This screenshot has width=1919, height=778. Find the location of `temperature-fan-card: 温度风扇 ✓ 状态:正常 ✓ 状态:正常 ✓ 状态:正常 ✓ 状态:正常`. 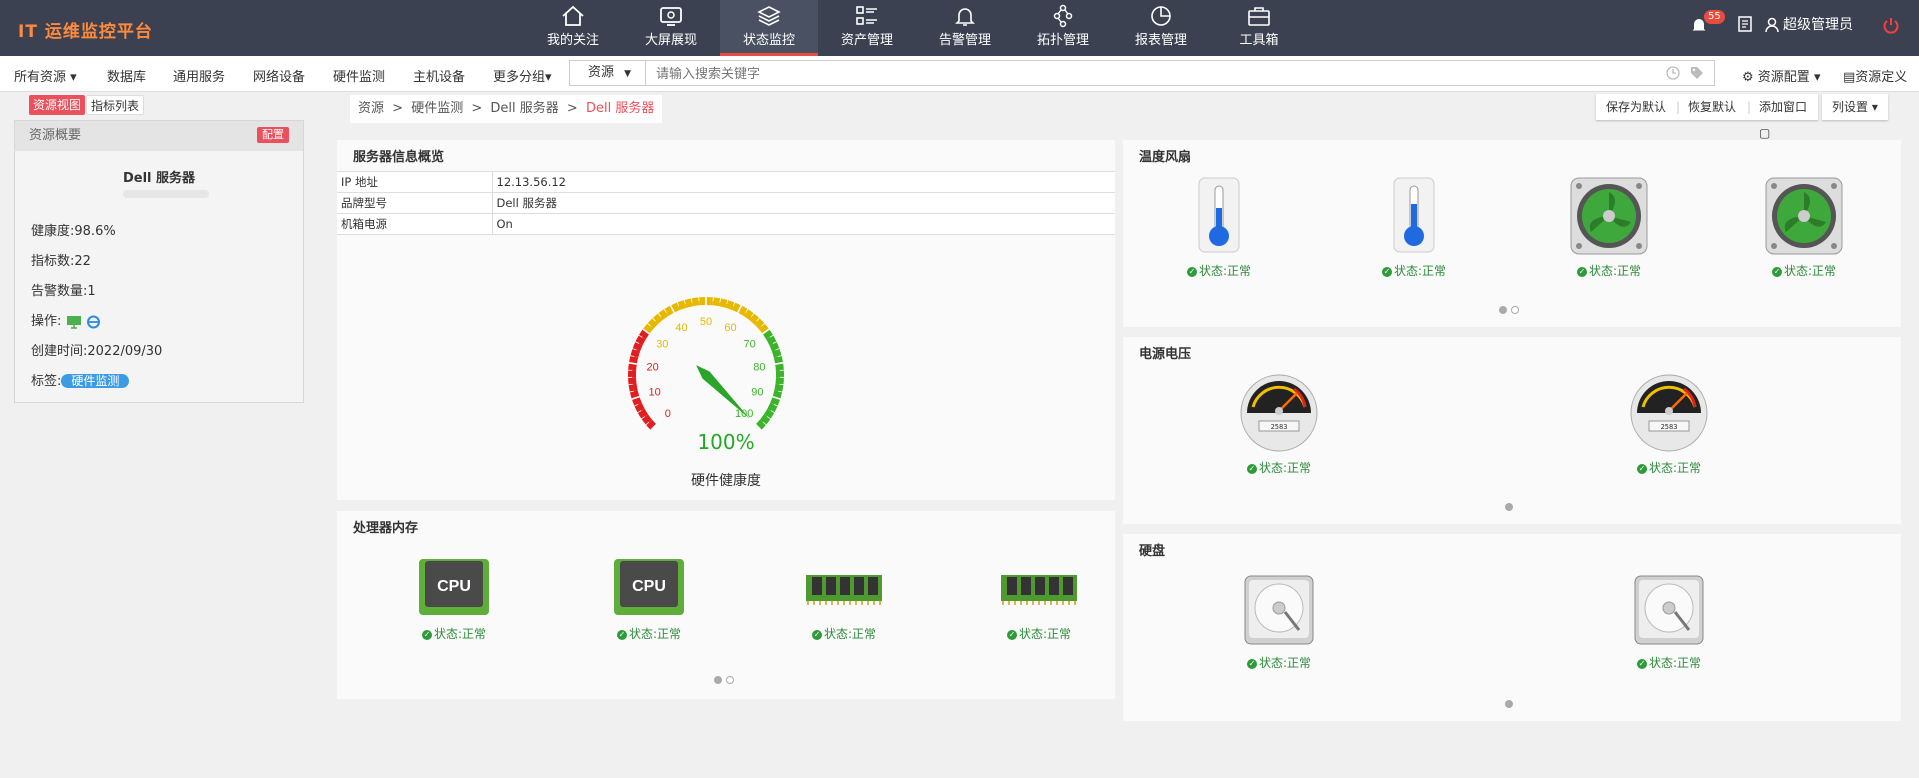

temperature-fan-card: 温度风扇 ✓ 状态:正常 ✓ 状态:正常 ✓ 状态:正常 ✓ 状态:正常 is located at coordinates (1512, 233).